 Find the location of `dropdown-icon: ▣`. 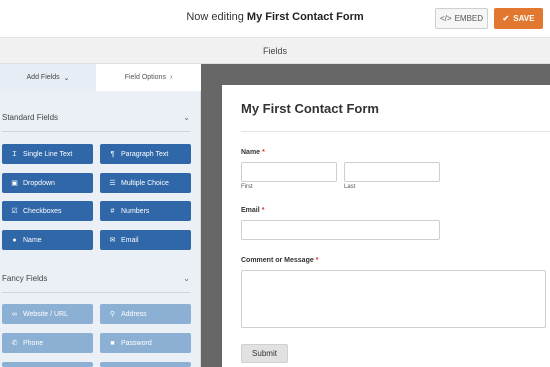

dropdown-icon: ▣ is located at coordinates (14, 183).